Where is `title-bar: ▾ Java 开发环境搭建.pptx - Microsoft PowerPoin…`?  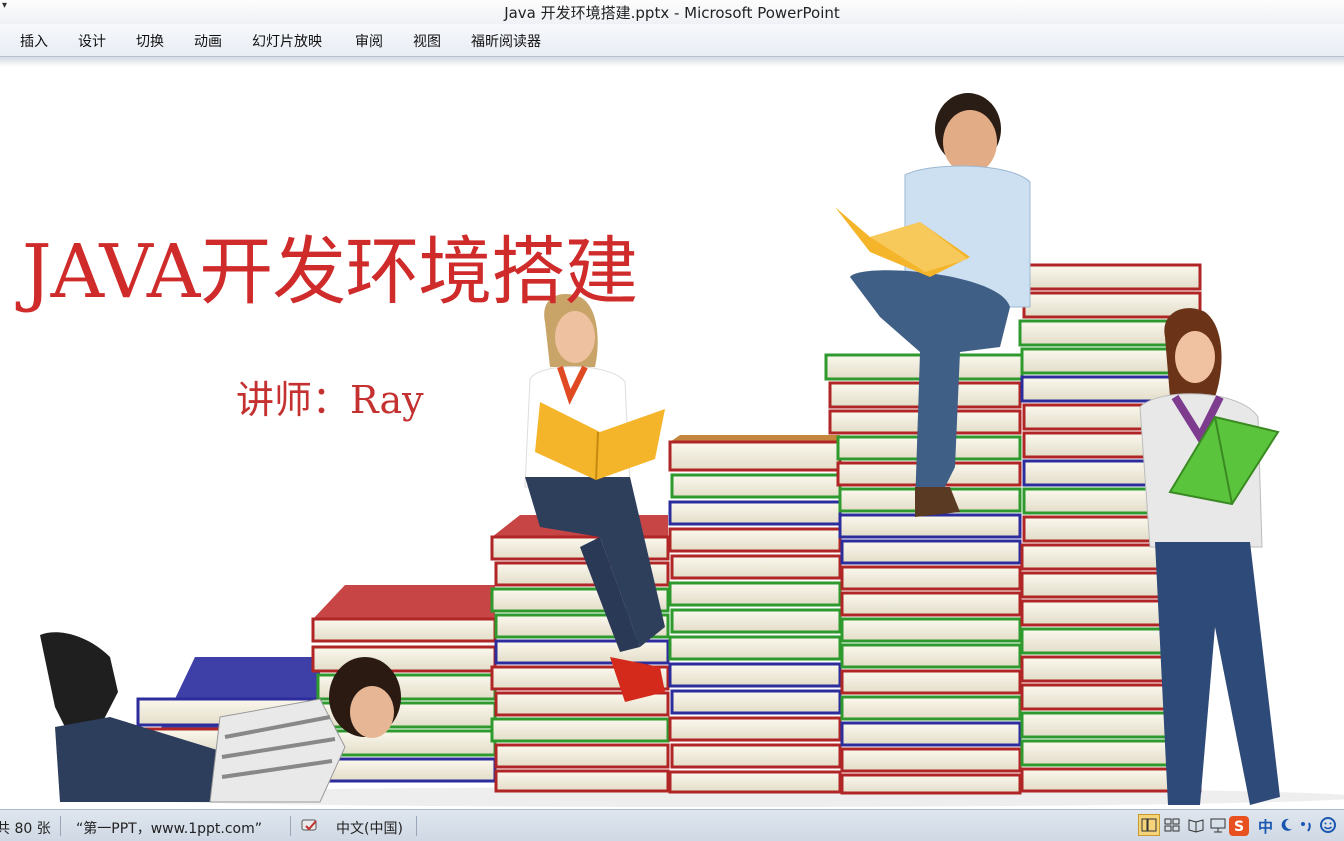 title-bar: ▾ Java 开发环境搭建.pptx - Microsoft PowerPoin… is located at coordinates (672, 12).